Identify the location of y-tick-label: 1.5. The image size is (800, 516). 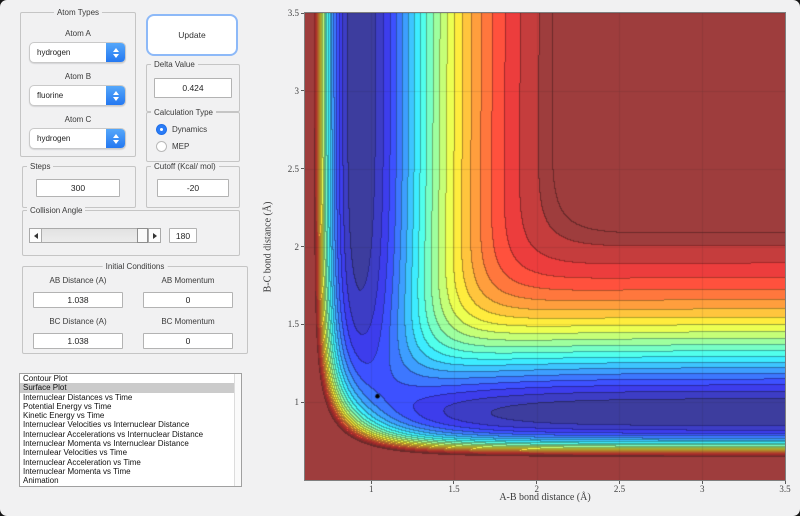
(293, 324).